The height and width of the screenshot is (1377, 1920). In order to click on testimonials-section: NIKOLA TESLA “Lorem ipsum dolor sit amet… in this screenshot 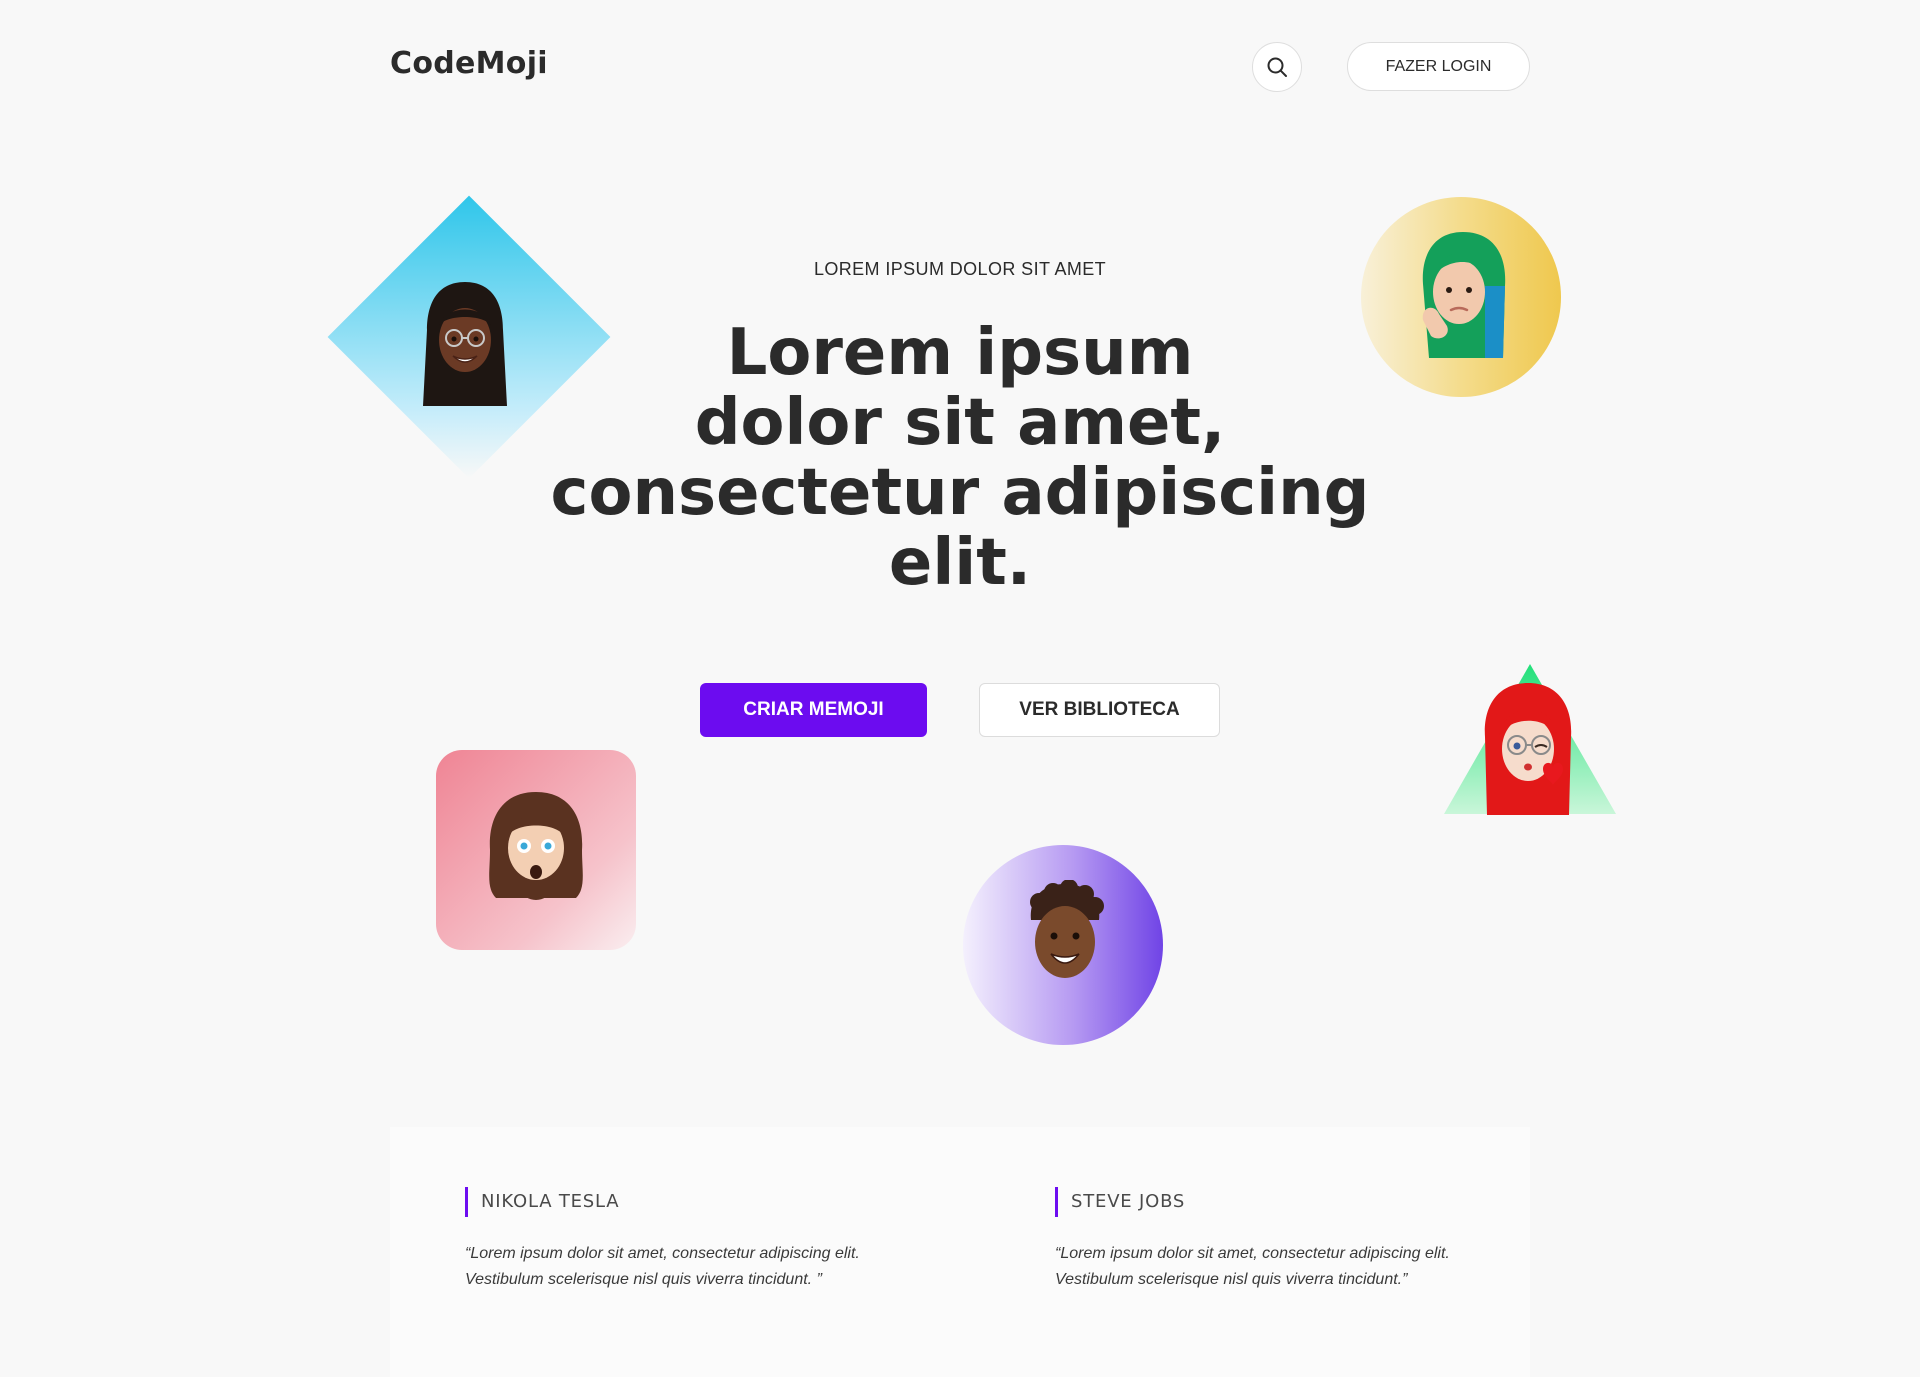, I will do `click(960, 1252)`.